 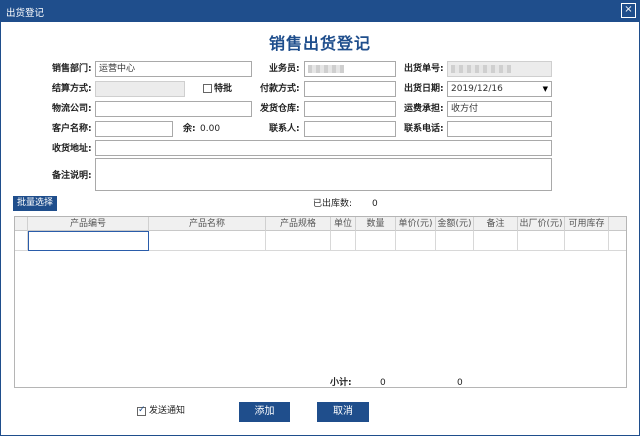 What do you see at coordinates (460, 383) in the screenshot?
I see `subtotal-amount: 0` at bounding box center [460, 383].